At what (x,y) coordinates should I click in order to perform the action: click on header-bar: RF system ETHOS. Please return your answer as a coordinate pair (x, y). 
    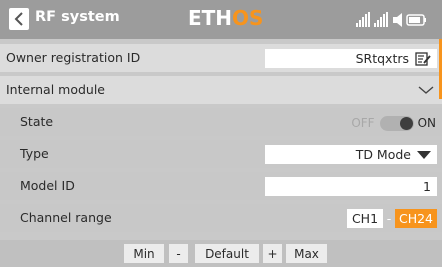
    Looking at the image, I should click on (221, 19).